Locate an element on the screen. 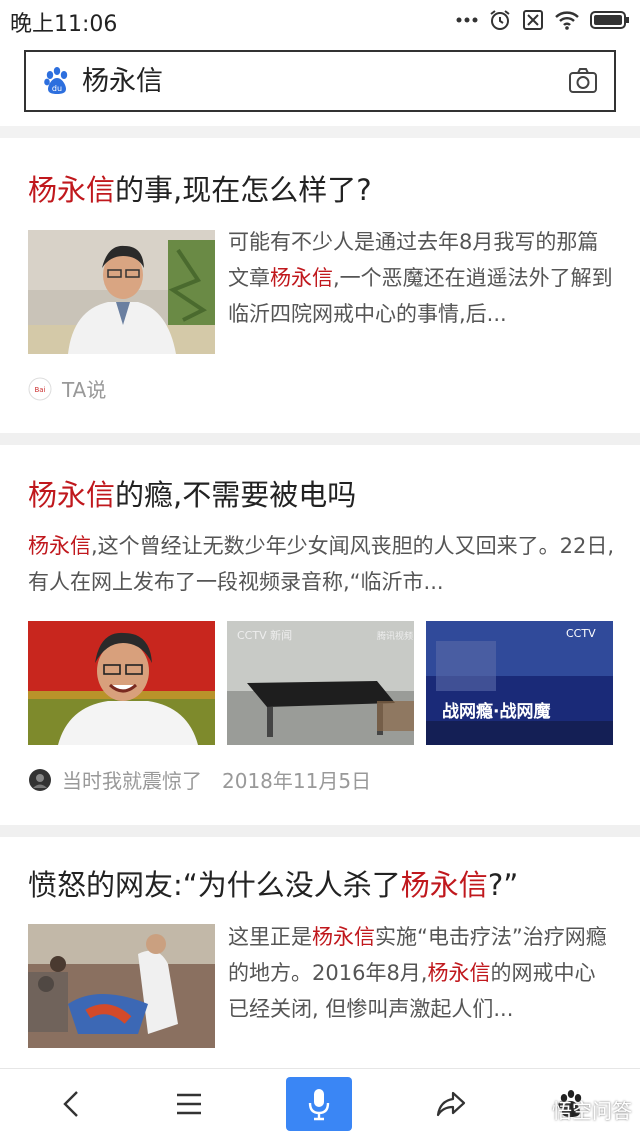 The height and width of the screenshot is (1138, 640). treatment-bed-image: CCTV 新闻 腾讯视频 is located at coordinates (320, 683).